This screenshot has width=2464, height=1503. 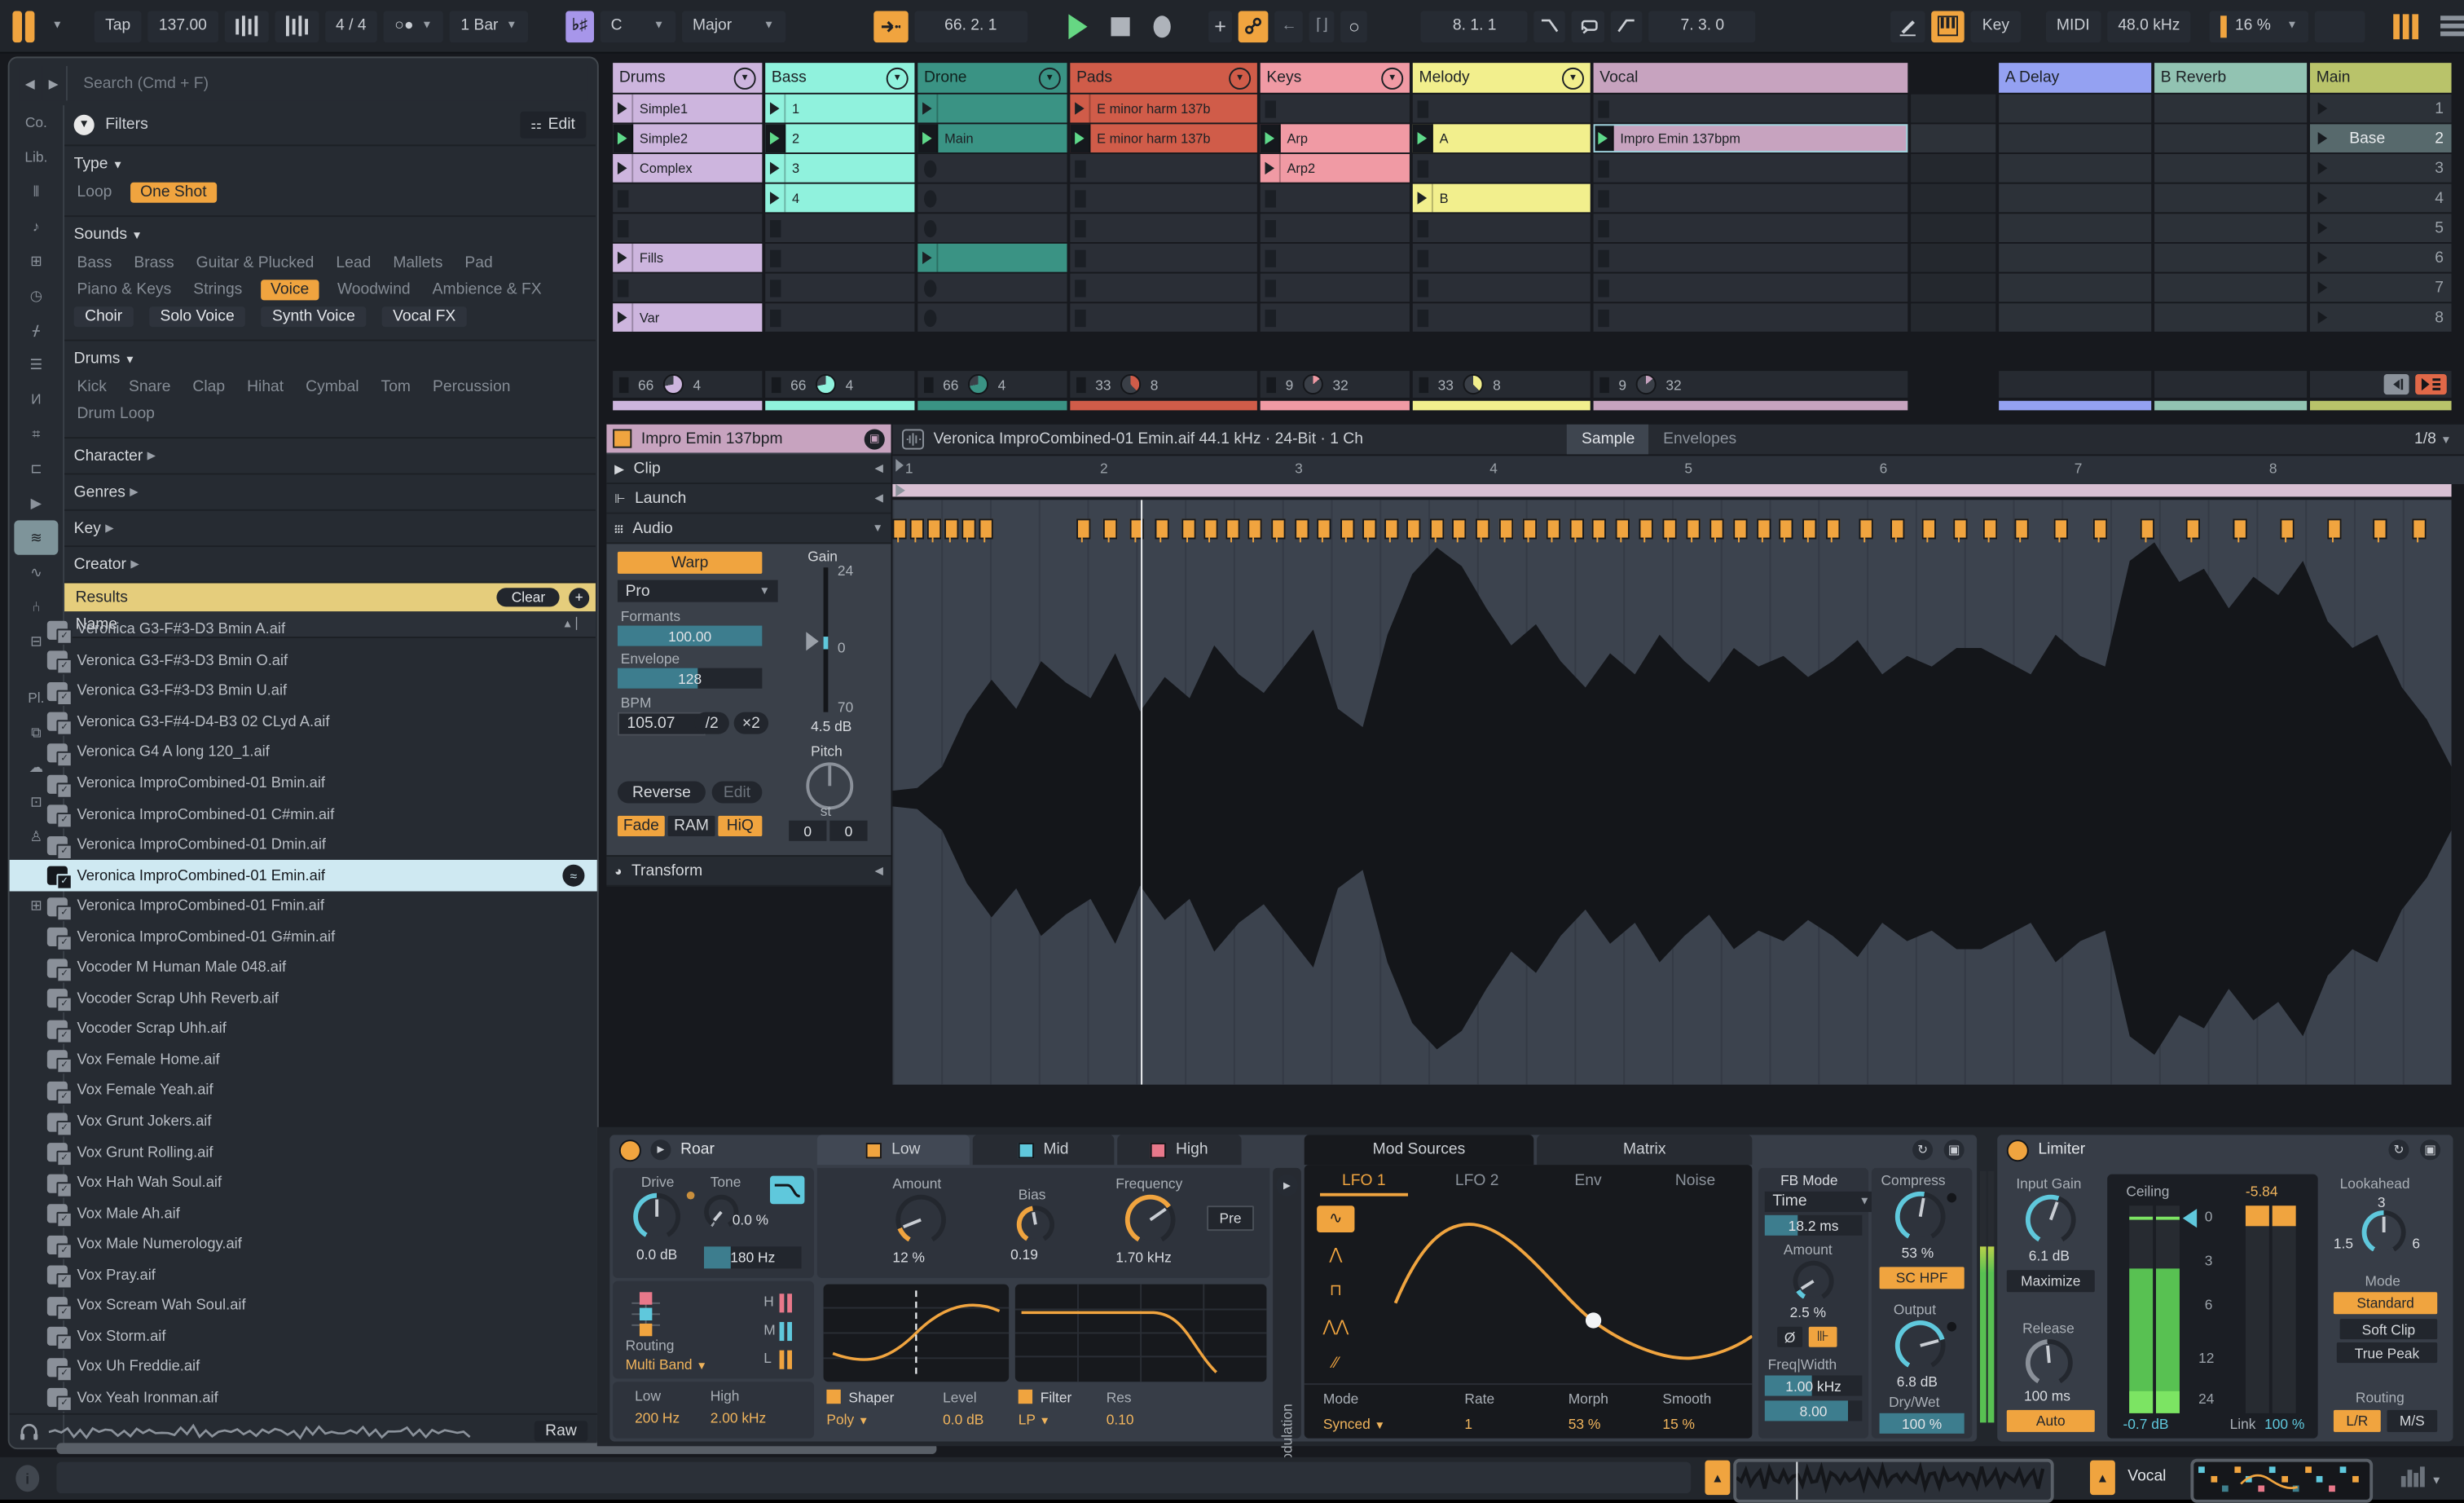 What do you see at coordinates (992, 78) in the screenshot?
I see `track-header: Drone ▼` at bounding box center [992, 78].